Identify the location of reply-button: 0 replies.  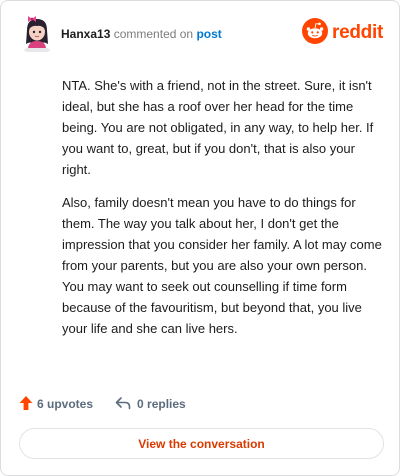
(150, 404).